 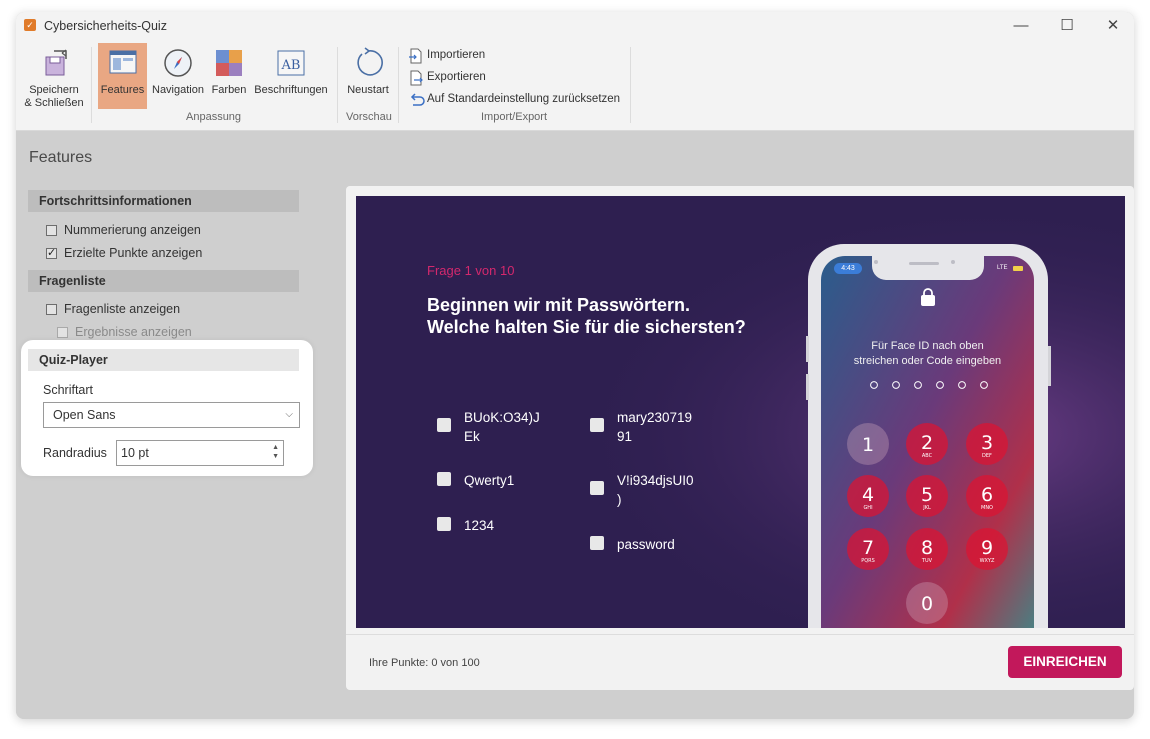 I want to click on show-results-label: Ergebnisse anzeigen, so click(x=133, y=332).